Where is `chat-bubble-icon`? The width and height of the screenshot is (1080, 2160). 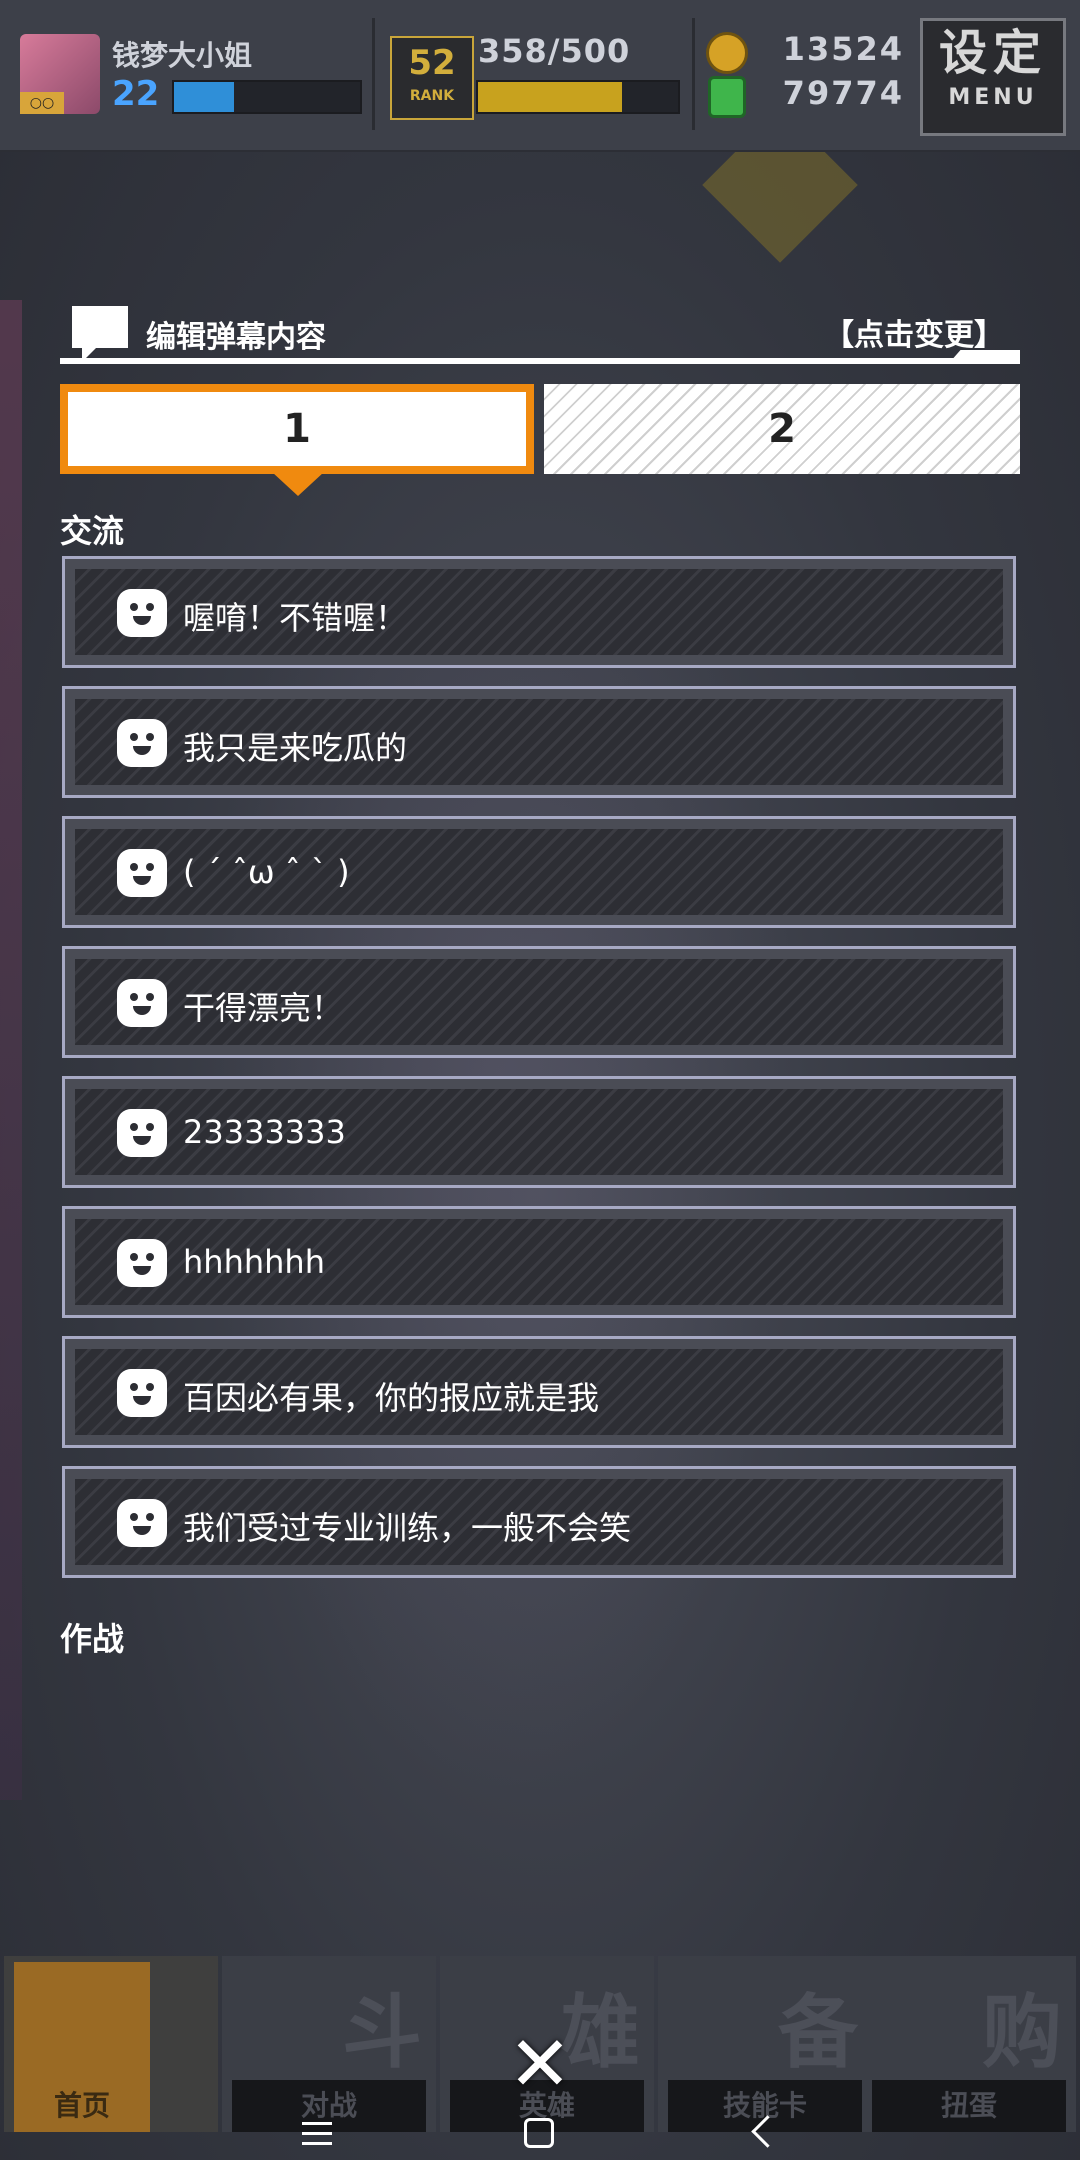 chat-bubble-icon is located at coordinates (100, 334).